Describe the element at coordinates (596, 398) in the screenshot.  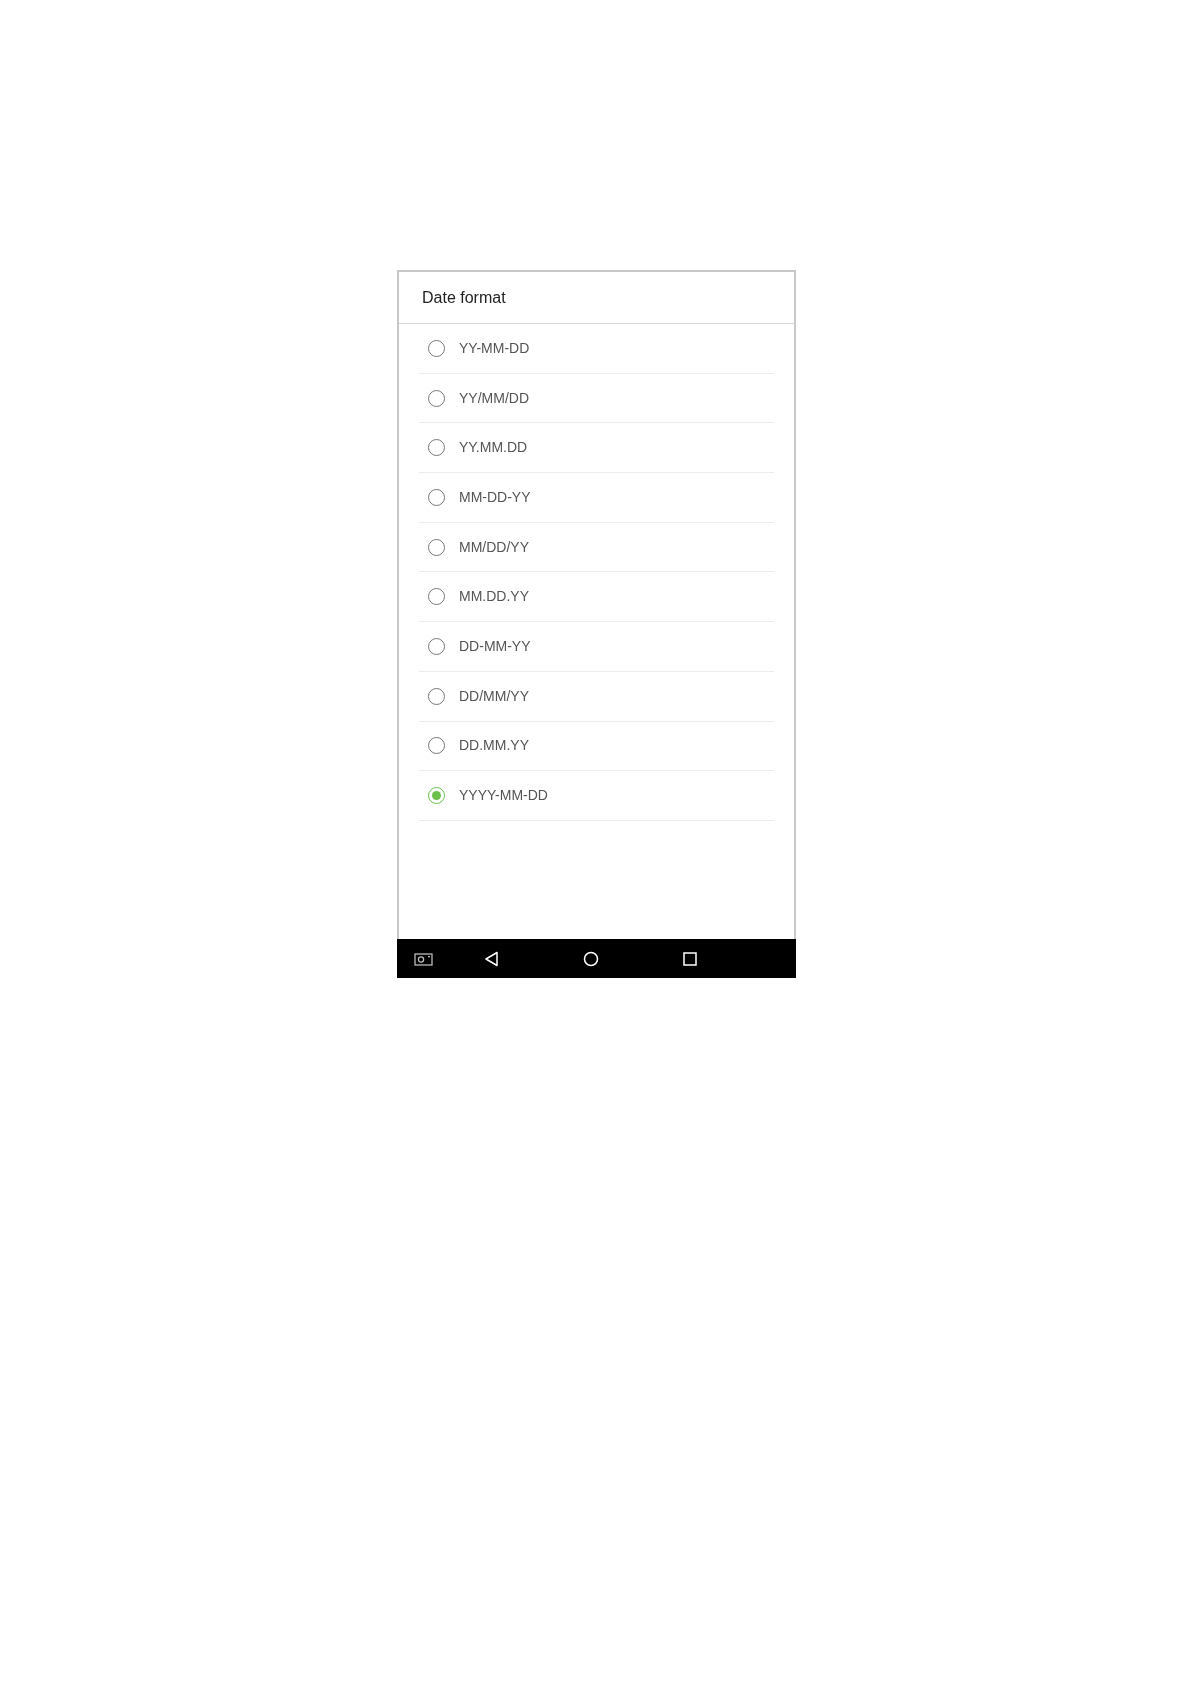
I see `date-format-option: YY/MM/DD` at that location.